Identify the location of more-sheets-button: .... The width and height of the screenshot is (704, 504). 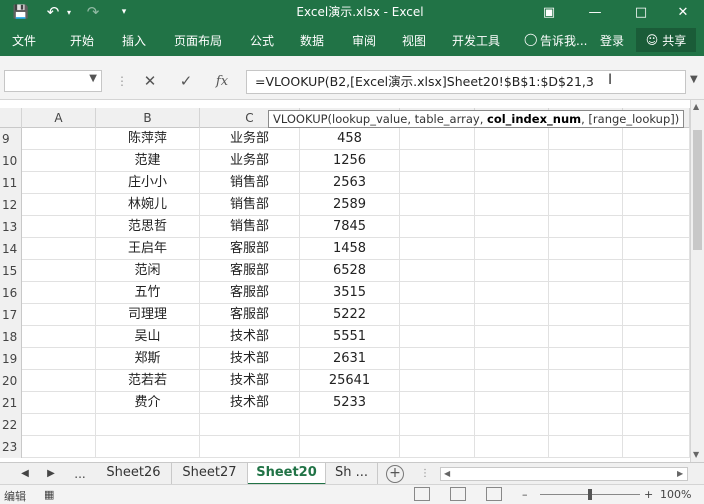
(80, 474).